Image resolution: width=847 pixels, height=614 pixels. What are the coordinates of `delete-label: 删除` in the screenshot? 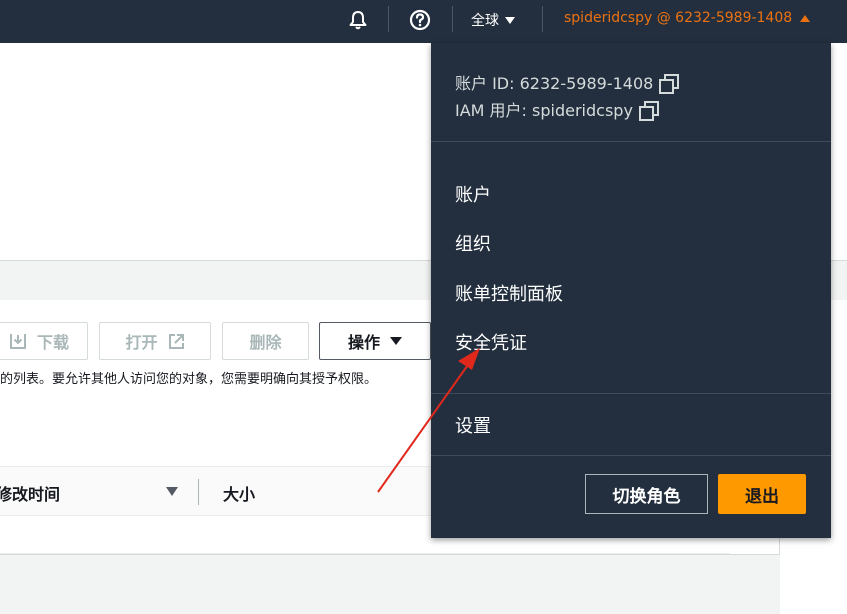 It's located at (265, 342).